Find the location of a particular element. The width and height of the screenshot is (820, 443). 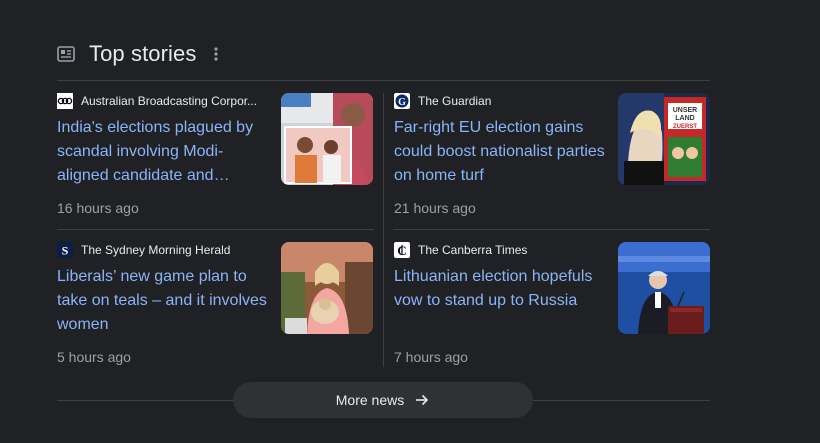

story-time: 21 hours ago is located at coordinates (435, 208).